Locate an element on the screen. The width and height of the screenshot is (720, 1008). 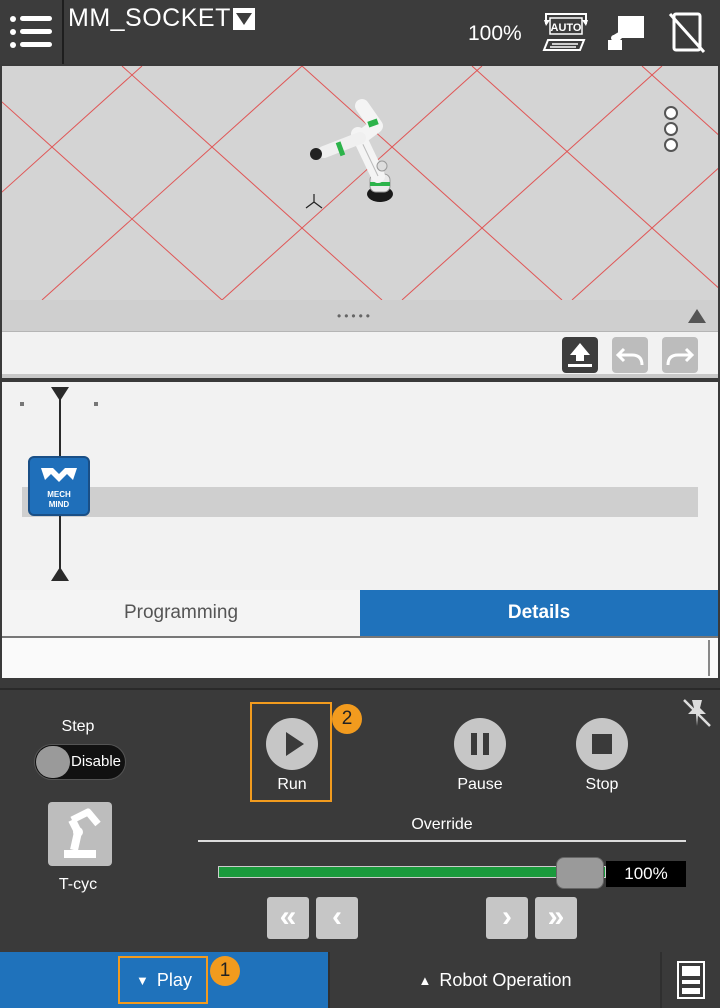
cabinet-icon is located at coordinates (691, 980).